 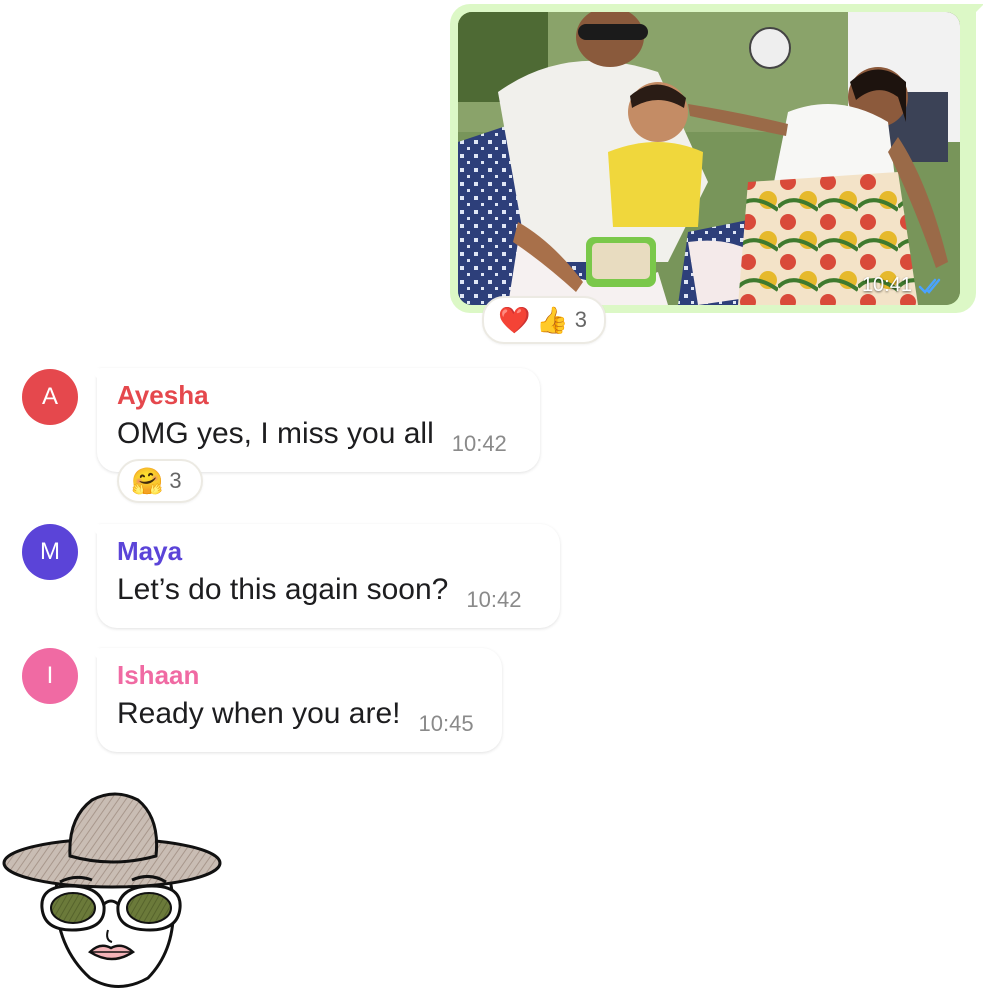 I want to click on message-time: 10:41, so click(x=886, y=285).